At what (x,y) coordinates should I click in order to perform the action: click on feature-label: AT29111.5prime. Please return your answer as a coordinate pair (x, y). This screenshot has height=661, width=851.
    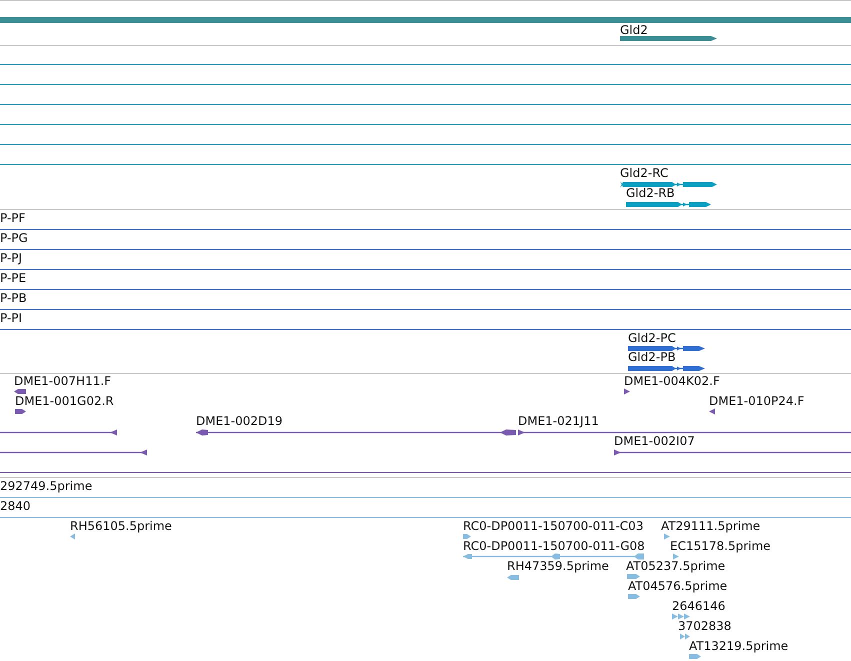
    Looking at the image, I should click on (710, 526).